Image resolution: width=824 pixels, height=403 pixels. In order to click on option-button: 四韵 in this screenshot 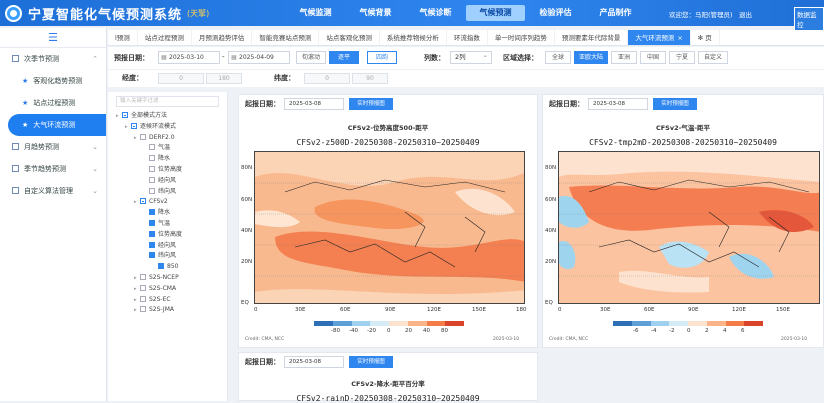, I will do `click(382, 57)`.